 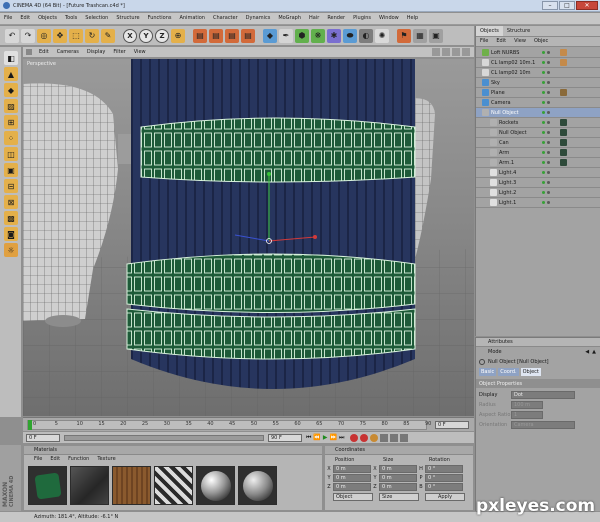 What do you see at coordinates (352, 468) in the screenshot?
I see `coord-pos-x-field: 0 m` at bounding box center [352, 468].